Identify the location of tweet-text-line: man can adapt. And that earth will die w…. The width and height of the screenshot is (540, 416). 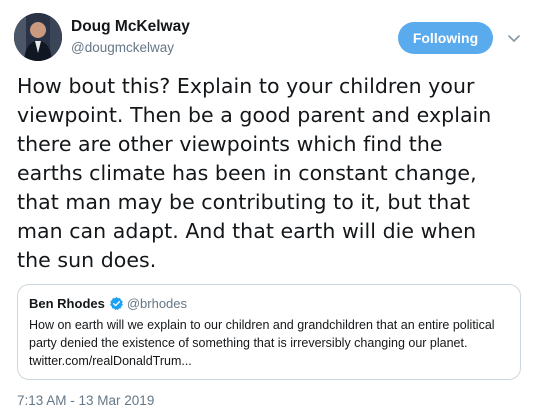
(247, 231).